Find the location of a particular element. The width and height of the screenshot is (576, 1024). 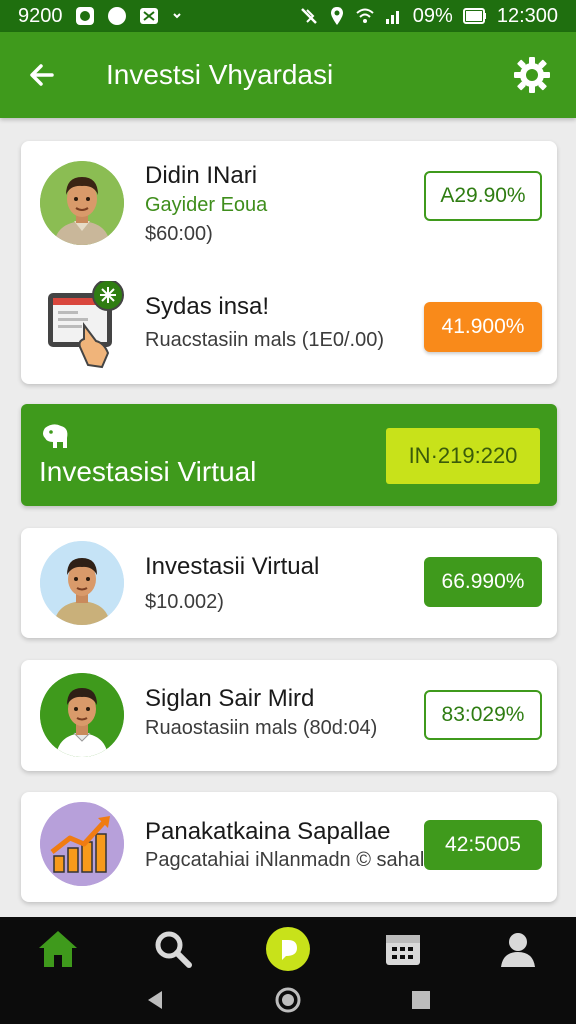

item-name: Investasii Virtual is located at coordinates (232, 566).